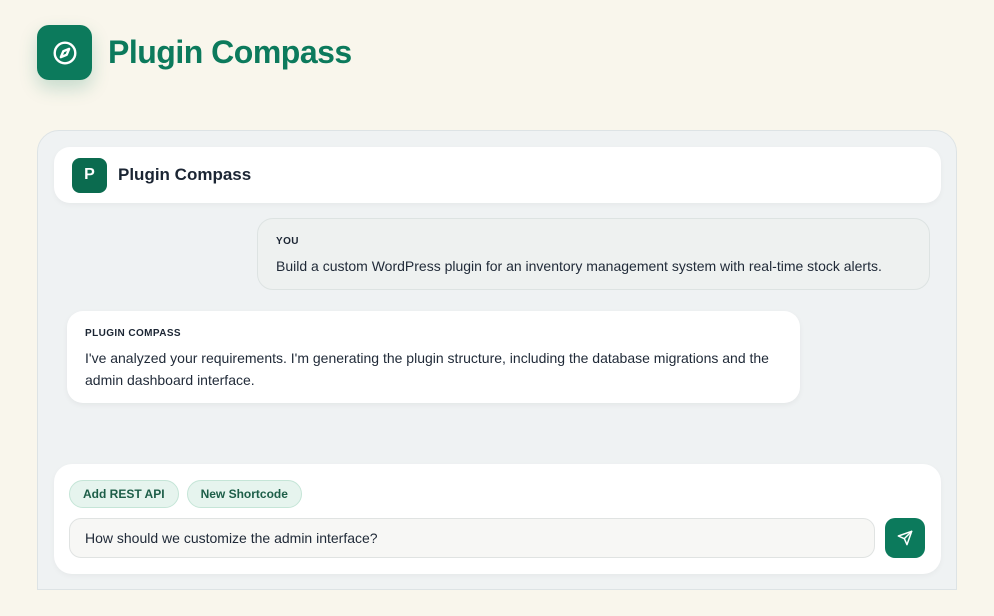  I want to click on message-sender: YOU, so click(287, 241).